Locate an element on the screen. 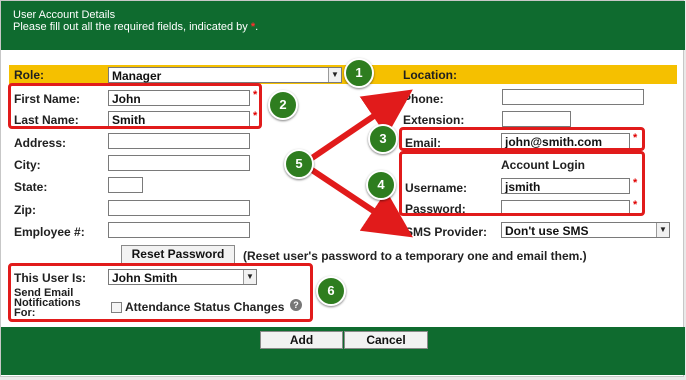 The width and height of the screenshot is (686, 380). callout-badge-6: 6 is located at coordinates (331, 291).